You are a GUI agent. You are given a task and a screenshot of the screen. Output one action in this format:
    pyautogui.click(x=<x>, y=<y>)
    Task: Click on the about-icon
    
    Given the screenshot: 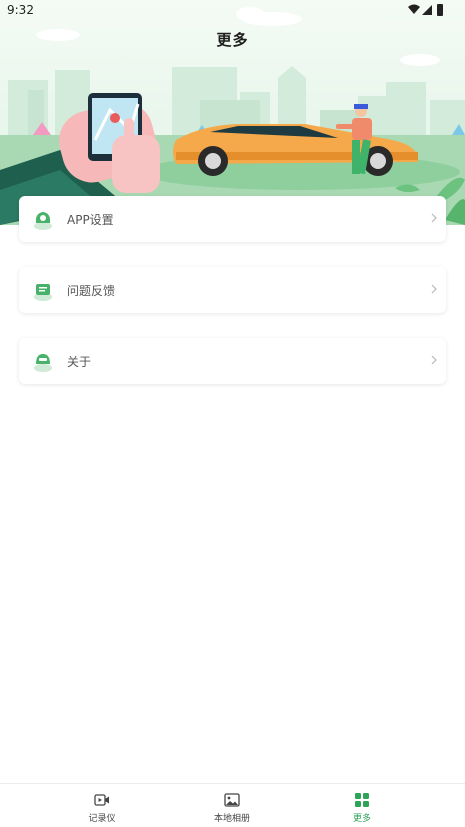 What is the action you would take?
    pyautogui.click(x=43, y=363)
    